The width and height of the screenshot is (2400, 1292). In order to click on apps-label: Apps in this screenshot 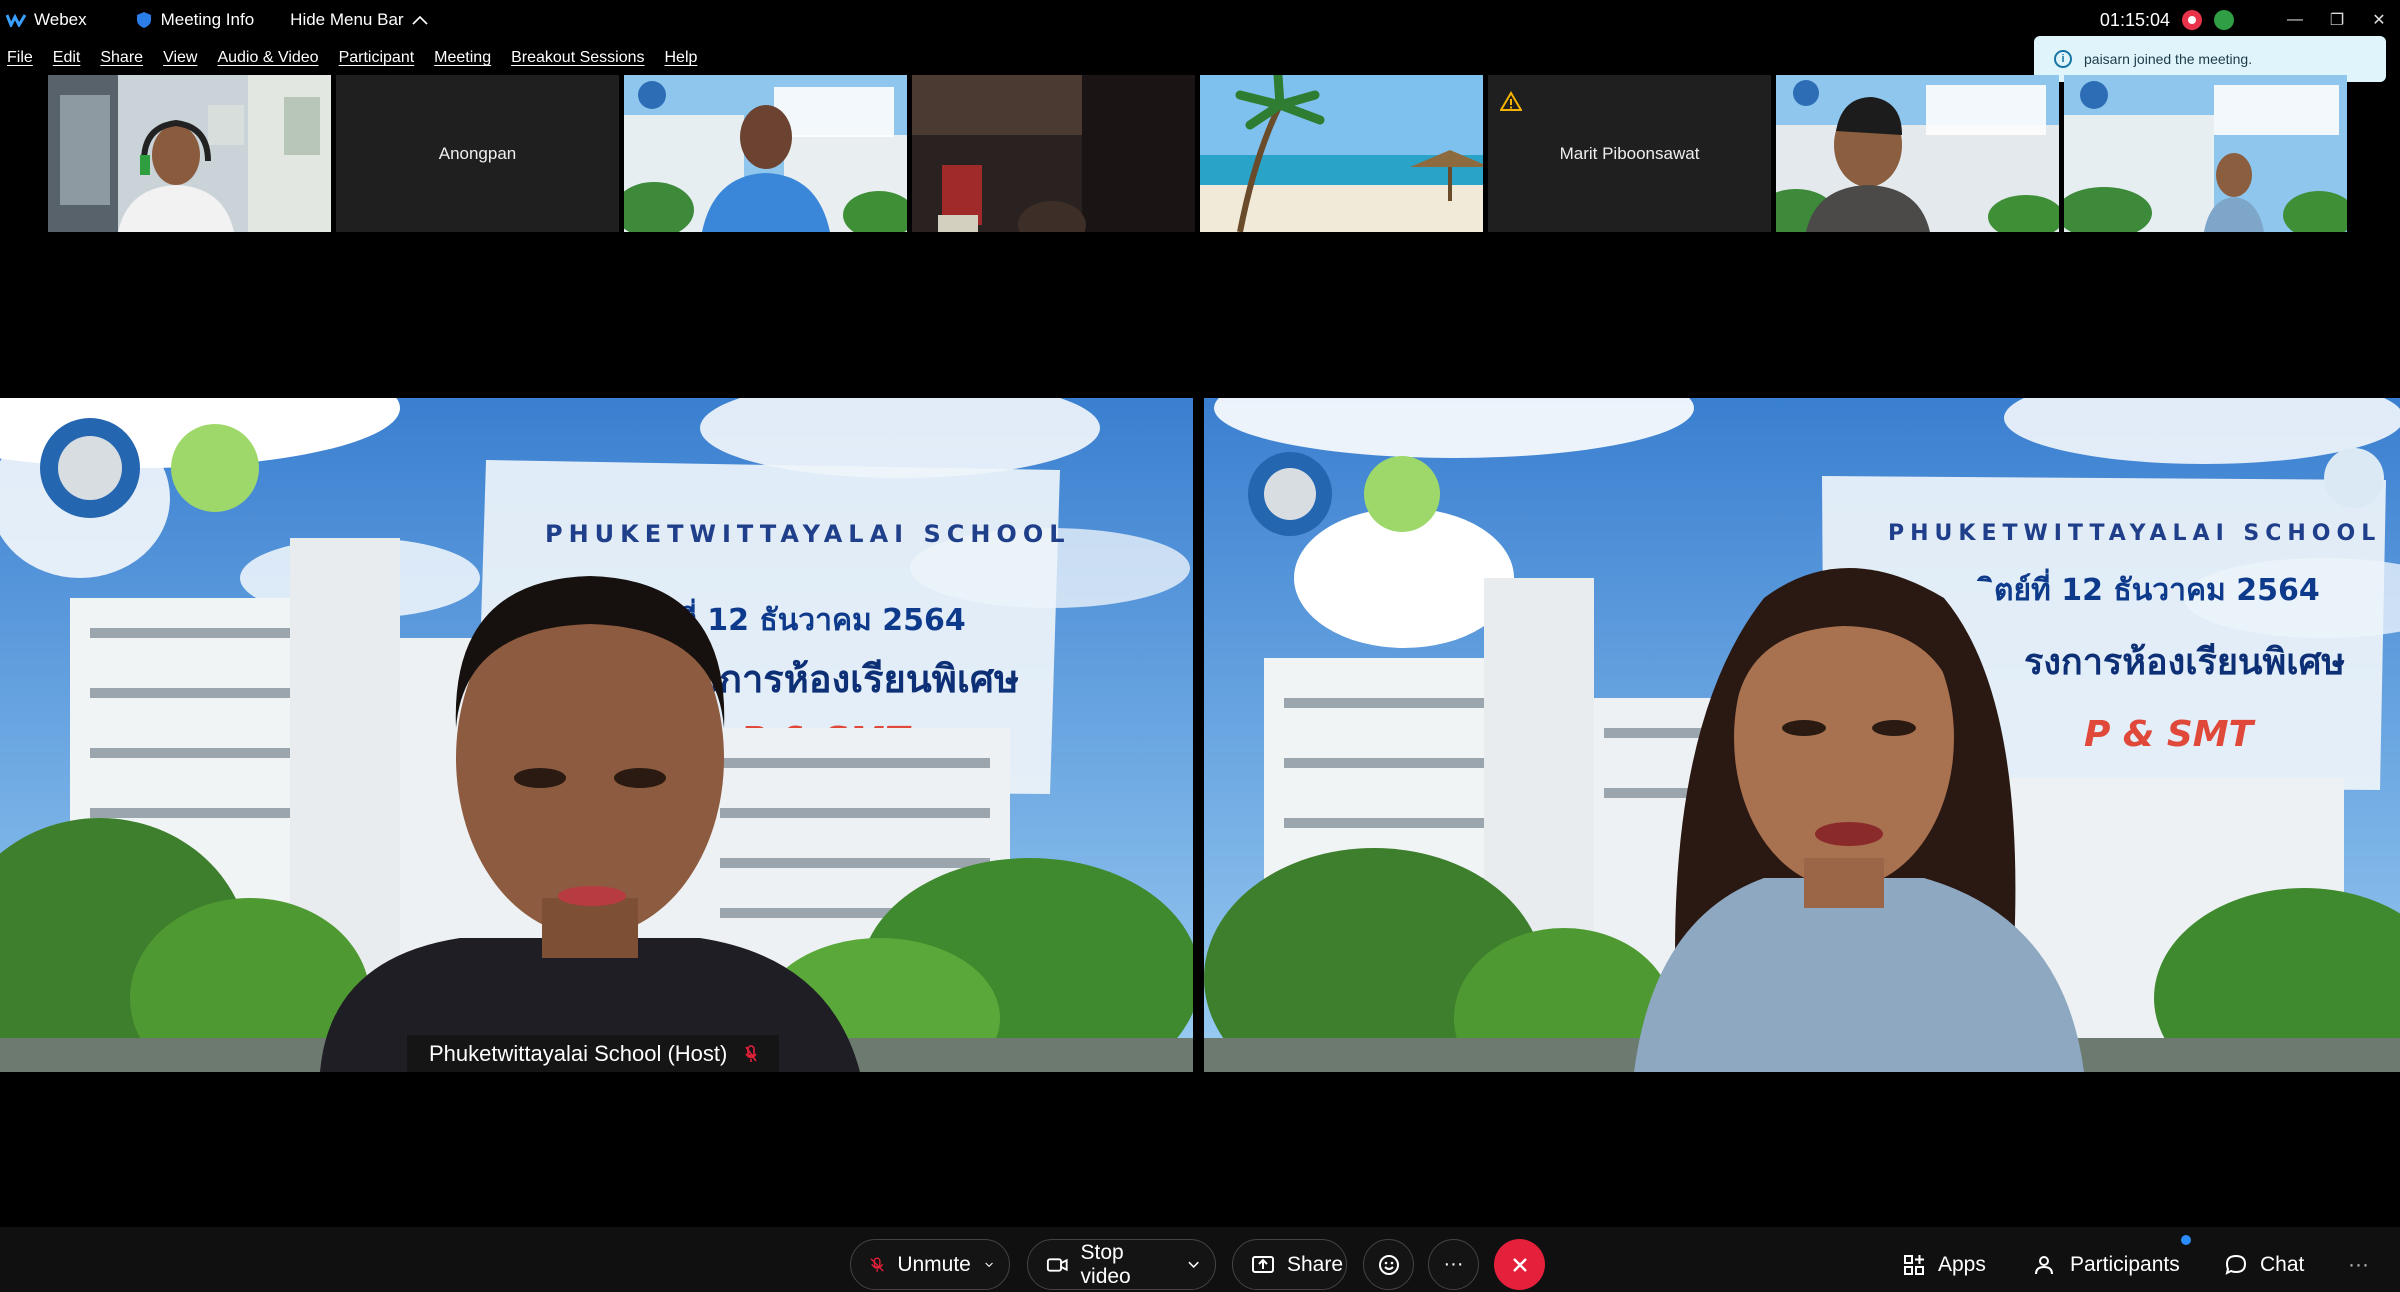, I will do `click(1962, 1264)`.